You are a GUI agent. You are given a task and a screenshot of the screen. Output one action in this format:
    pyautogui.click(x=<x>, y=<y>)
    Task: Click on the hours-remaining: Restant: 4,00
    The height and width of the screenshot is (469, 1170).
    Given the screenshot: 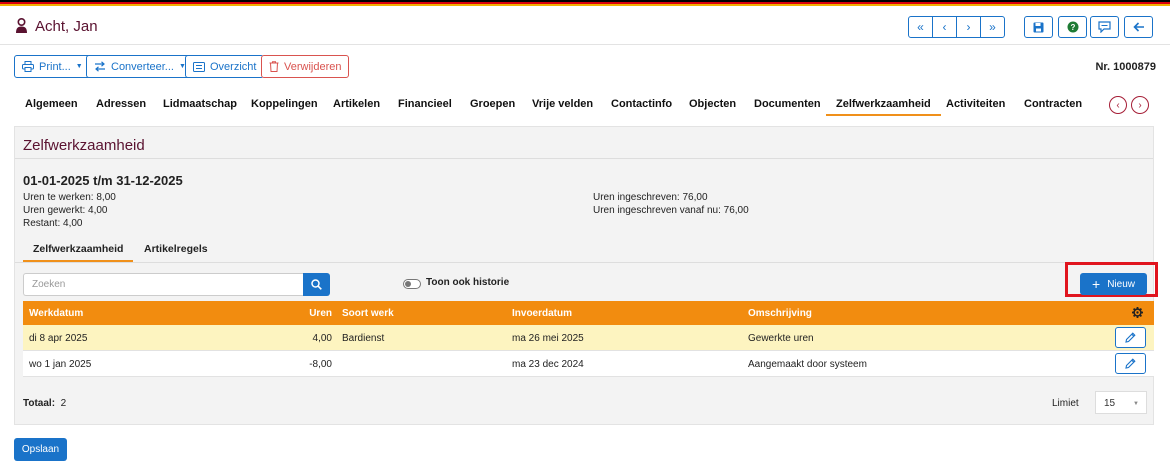 What is the action you would take?
    pyautogui.click(x=53, y=223)
    